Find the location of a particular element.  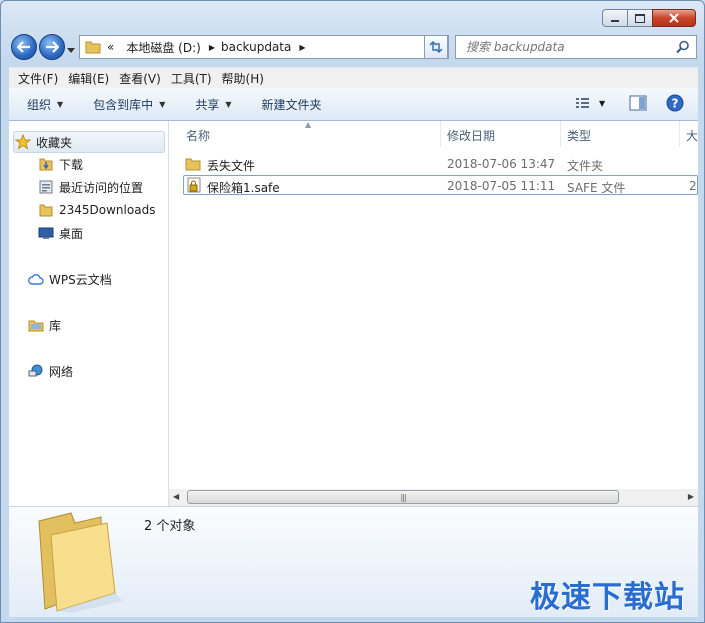

help-button: ? is located at coordinates (675, 104).